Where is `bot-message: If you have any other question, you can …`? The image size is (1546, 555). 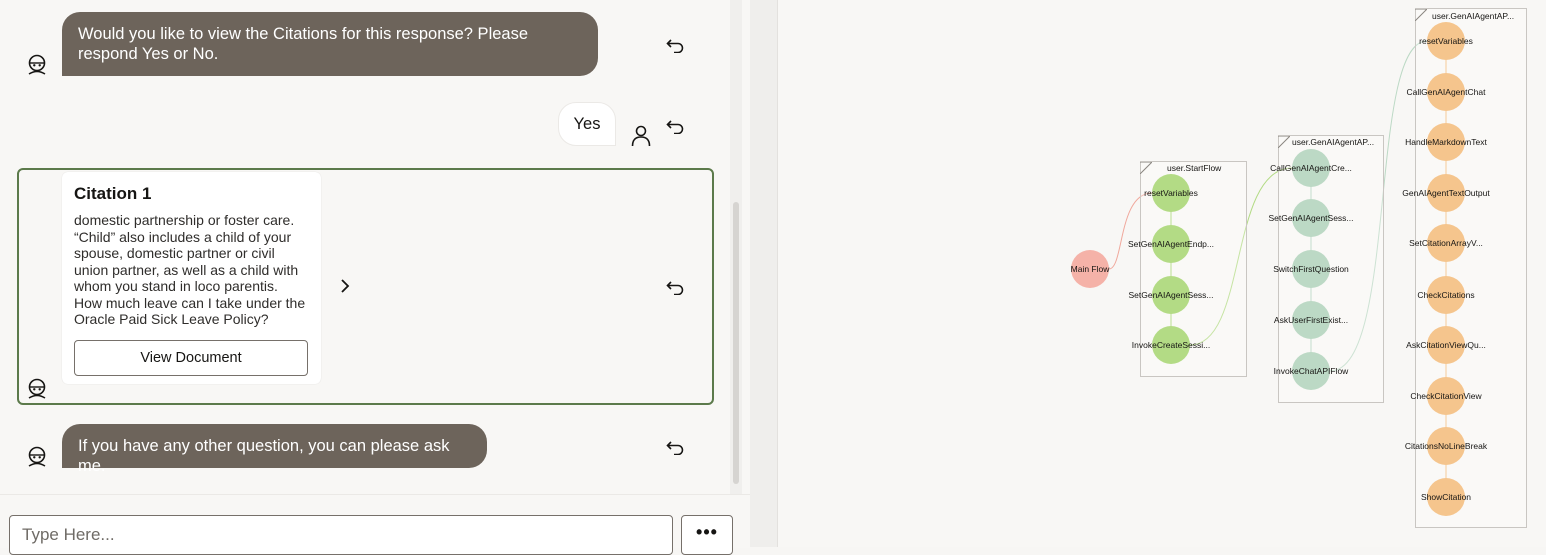 bot-message: If you have any other question, you can … is located at coordinates (274, 449).